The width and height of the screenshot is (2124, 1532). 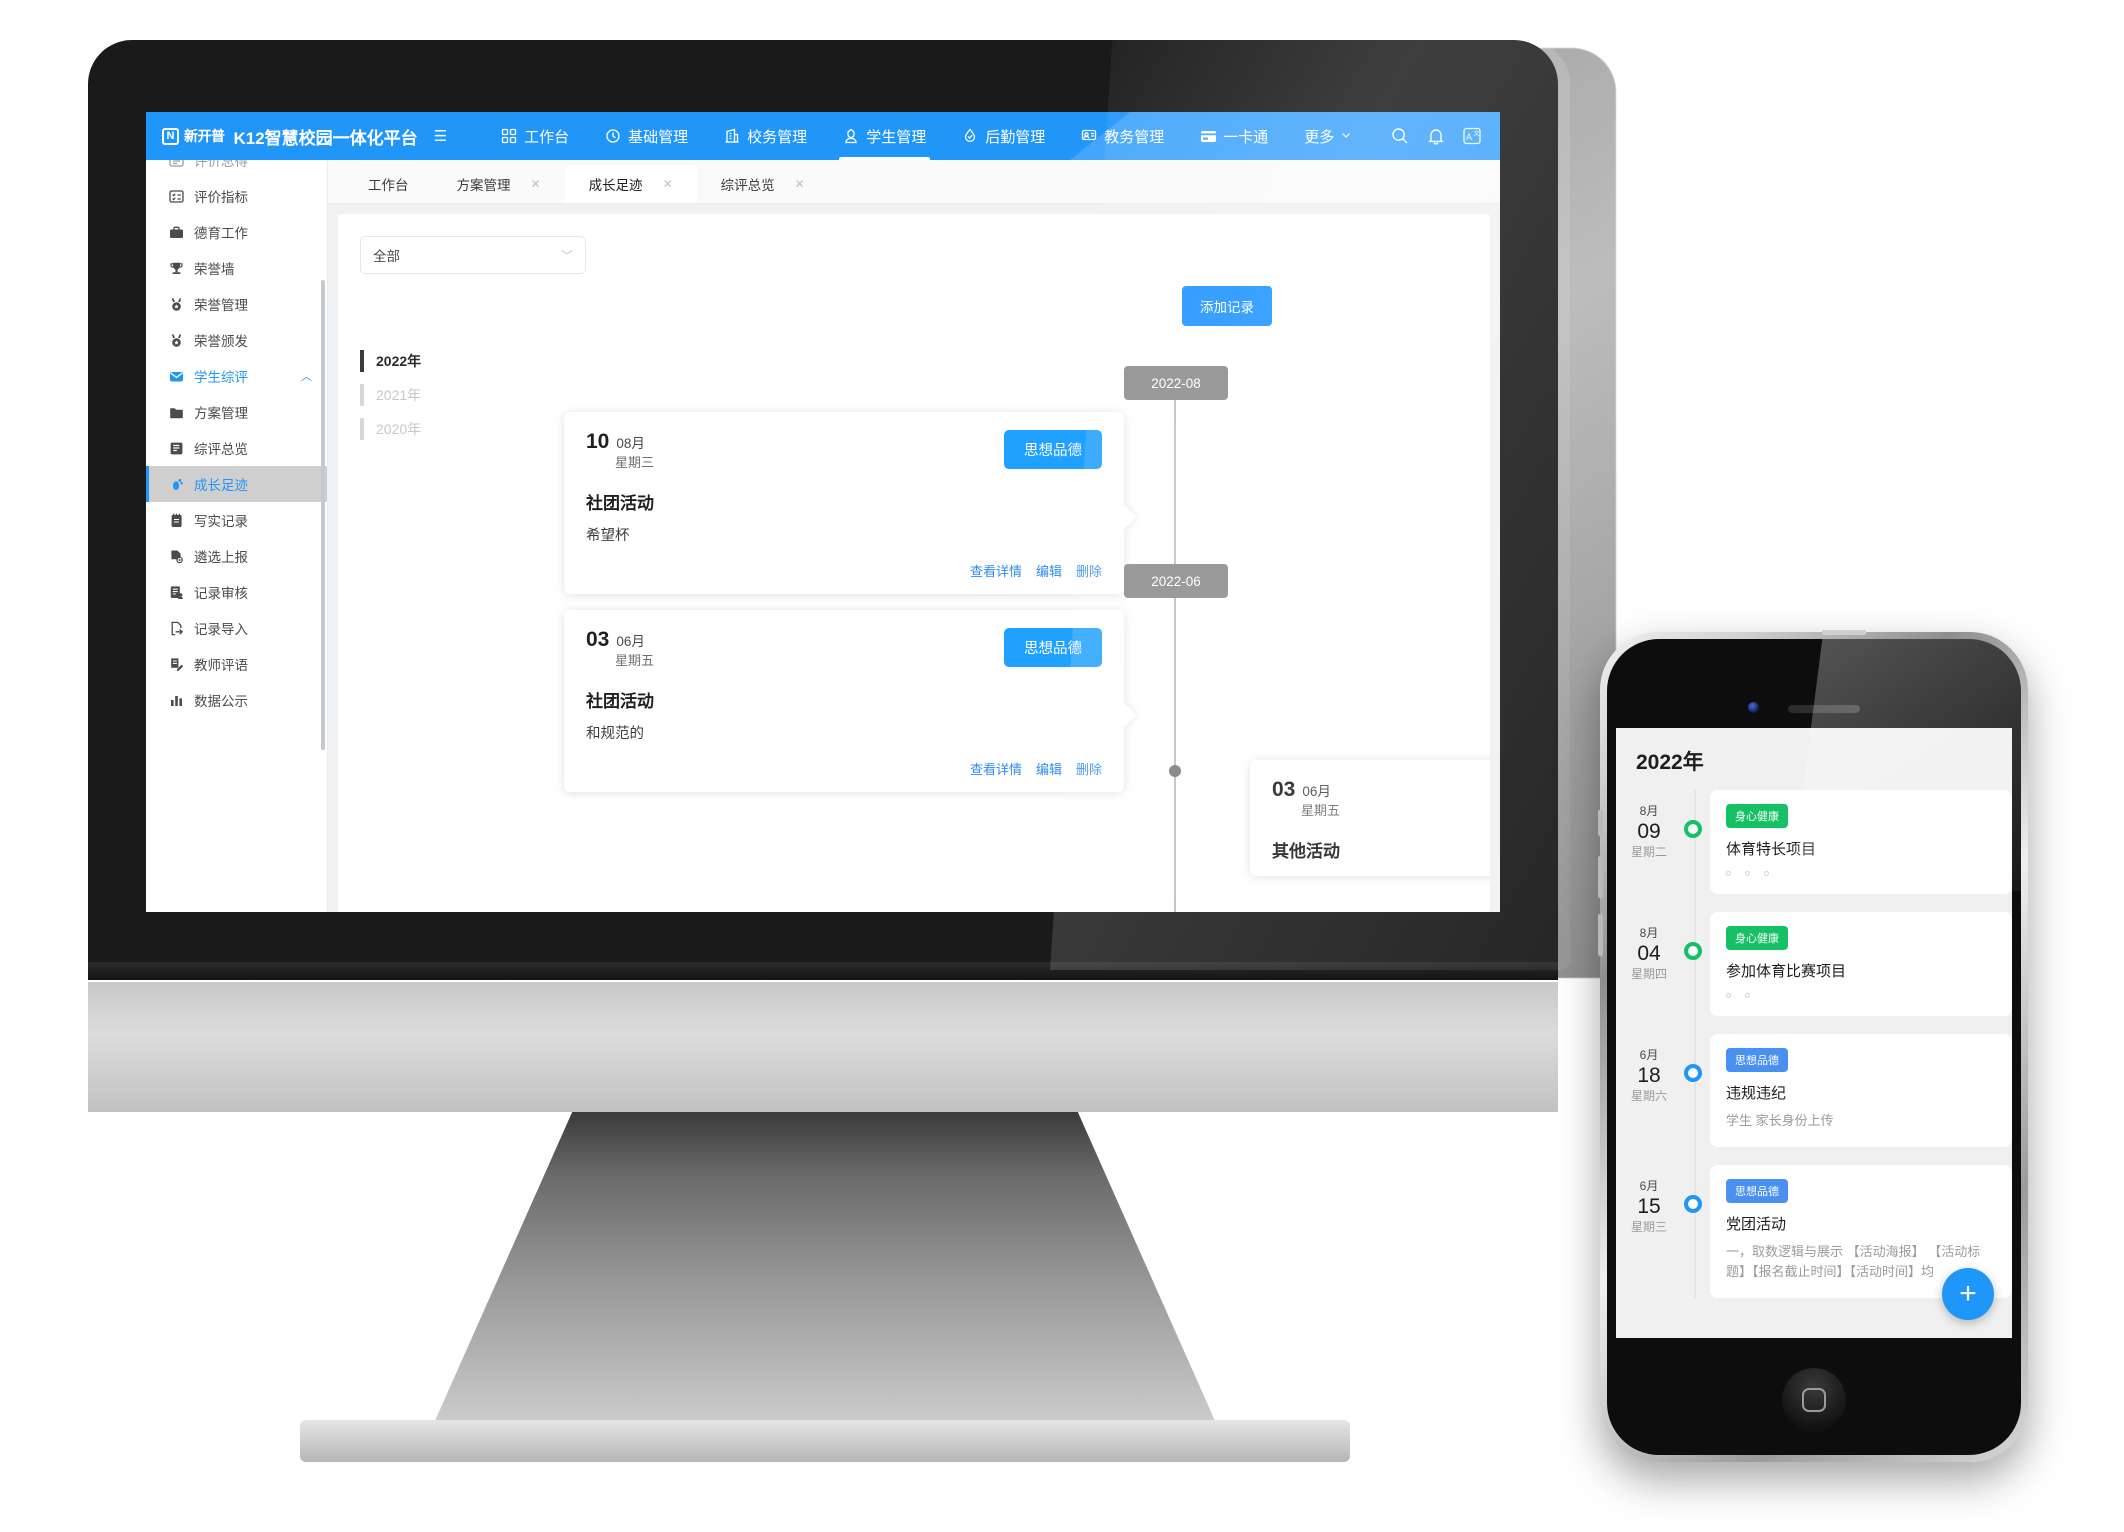 I want to click on sidebar-group-student-evaluation: 学生综评 ︿, so click(x=236, y=376).